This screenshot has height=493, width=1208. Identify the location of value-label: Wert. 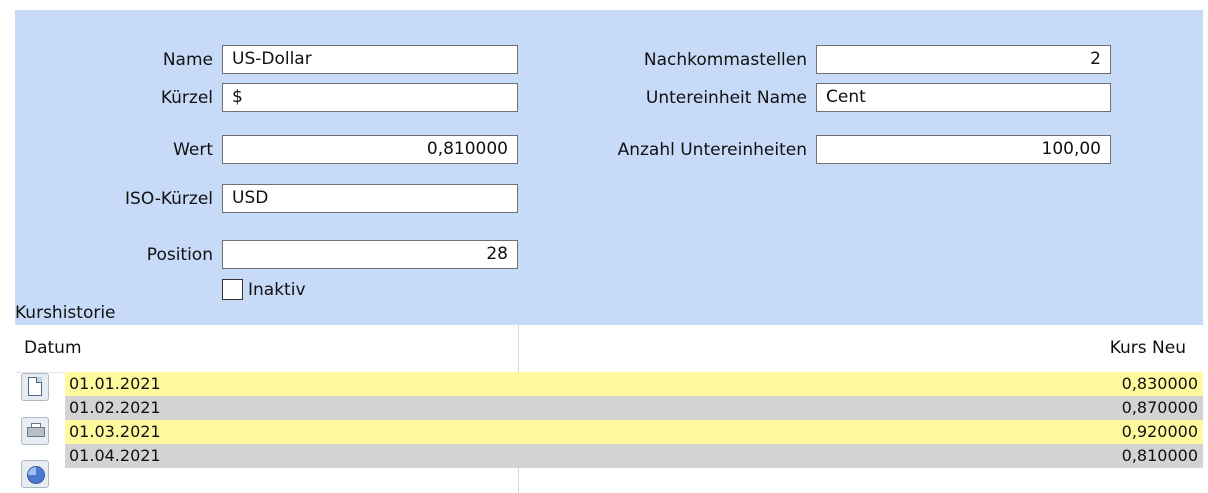
(193, 150).